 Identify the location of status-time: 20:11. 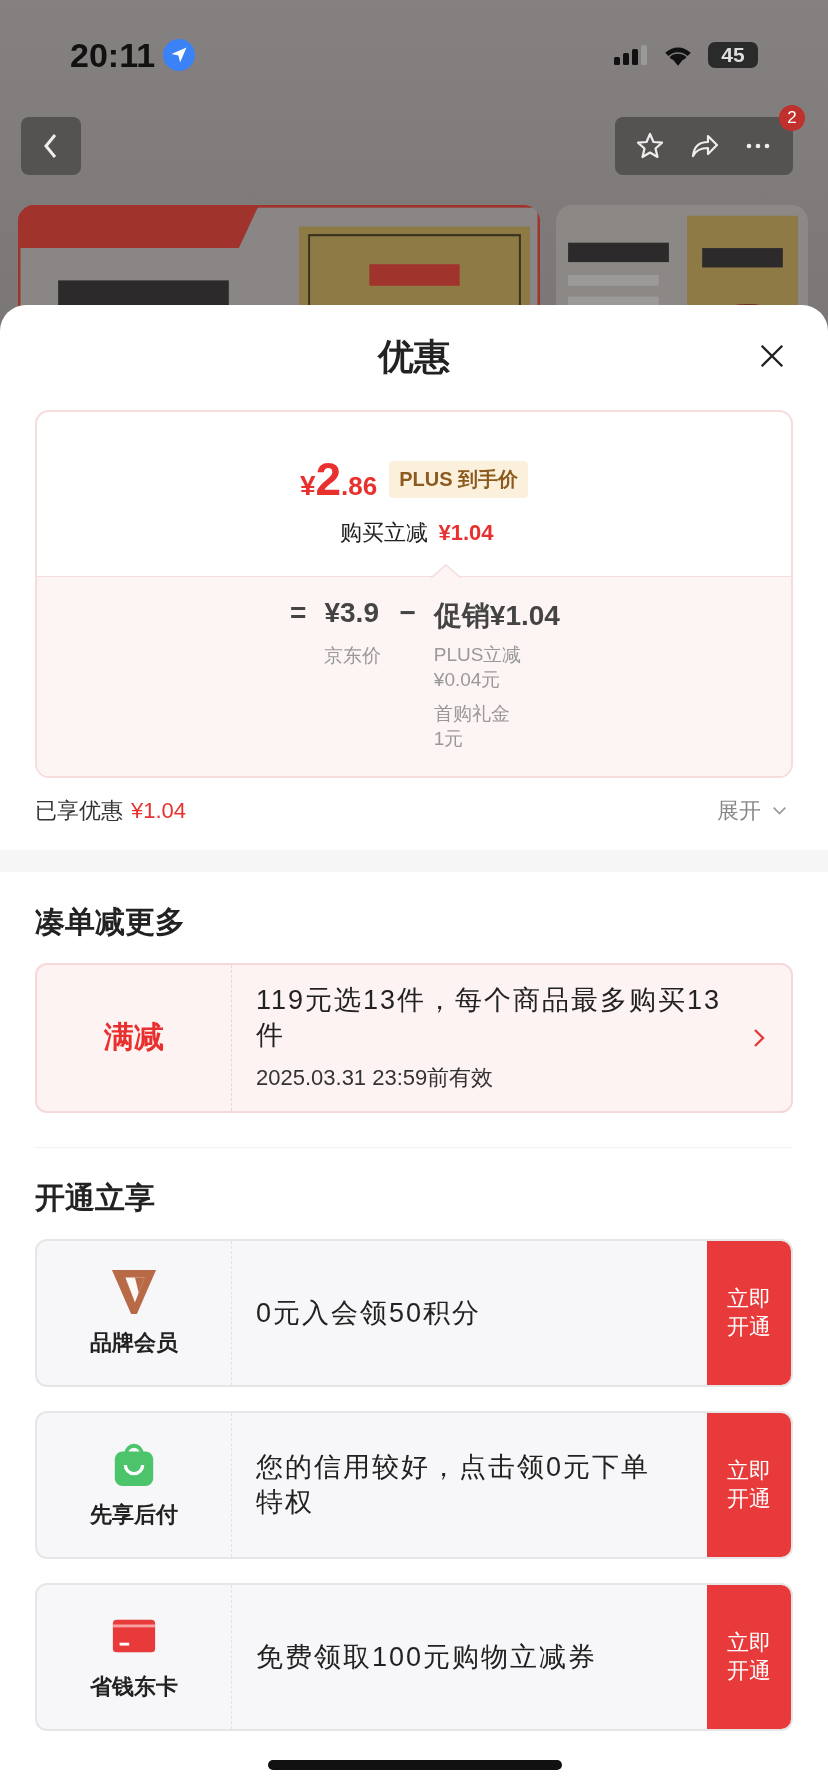
(113, 55).